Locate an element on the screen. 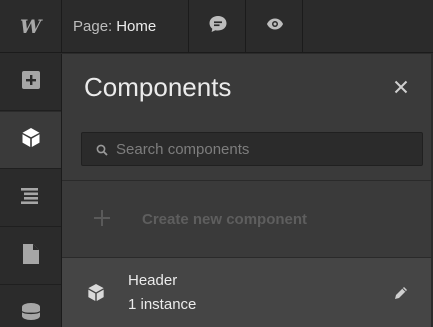 This screenshot has width=433, height=327. add-icon is located at coordinates (30, 82).